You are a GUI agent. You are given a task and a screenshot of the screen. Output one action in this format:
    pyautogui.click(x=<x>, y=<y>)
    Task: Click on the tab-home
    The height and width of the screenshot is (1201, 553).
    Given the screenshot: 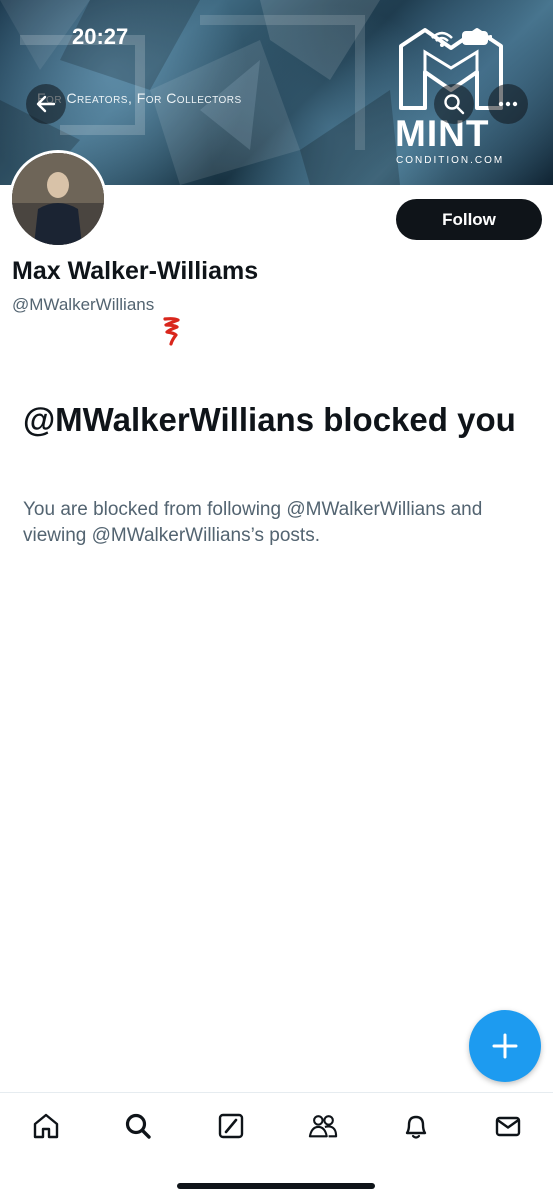 What is the action you would take?
    pyautogui.click(x=46, y=1126)
    